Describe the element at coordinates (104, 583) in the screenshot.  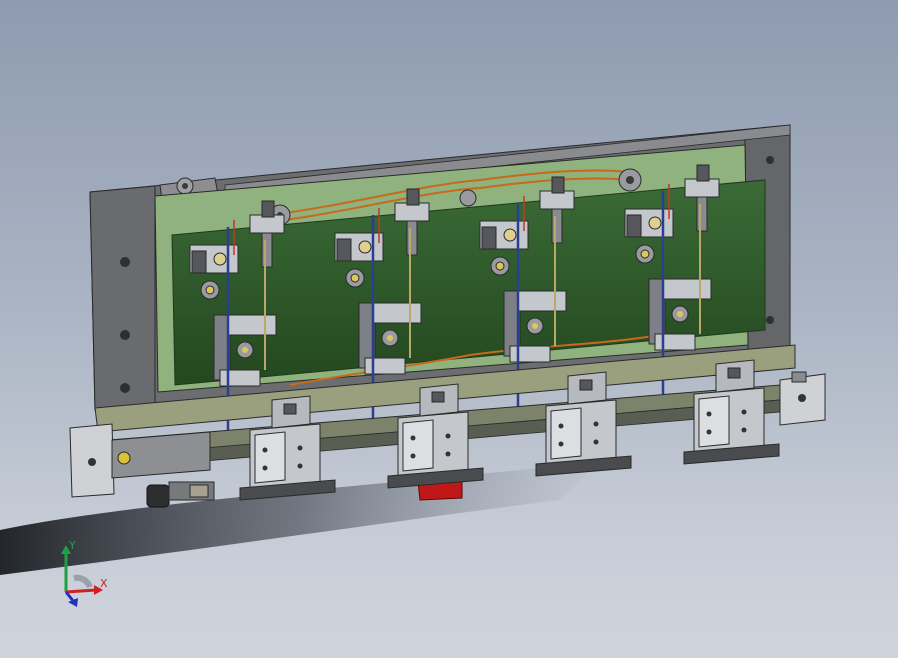
I see `x-axis-label: X` at that location.